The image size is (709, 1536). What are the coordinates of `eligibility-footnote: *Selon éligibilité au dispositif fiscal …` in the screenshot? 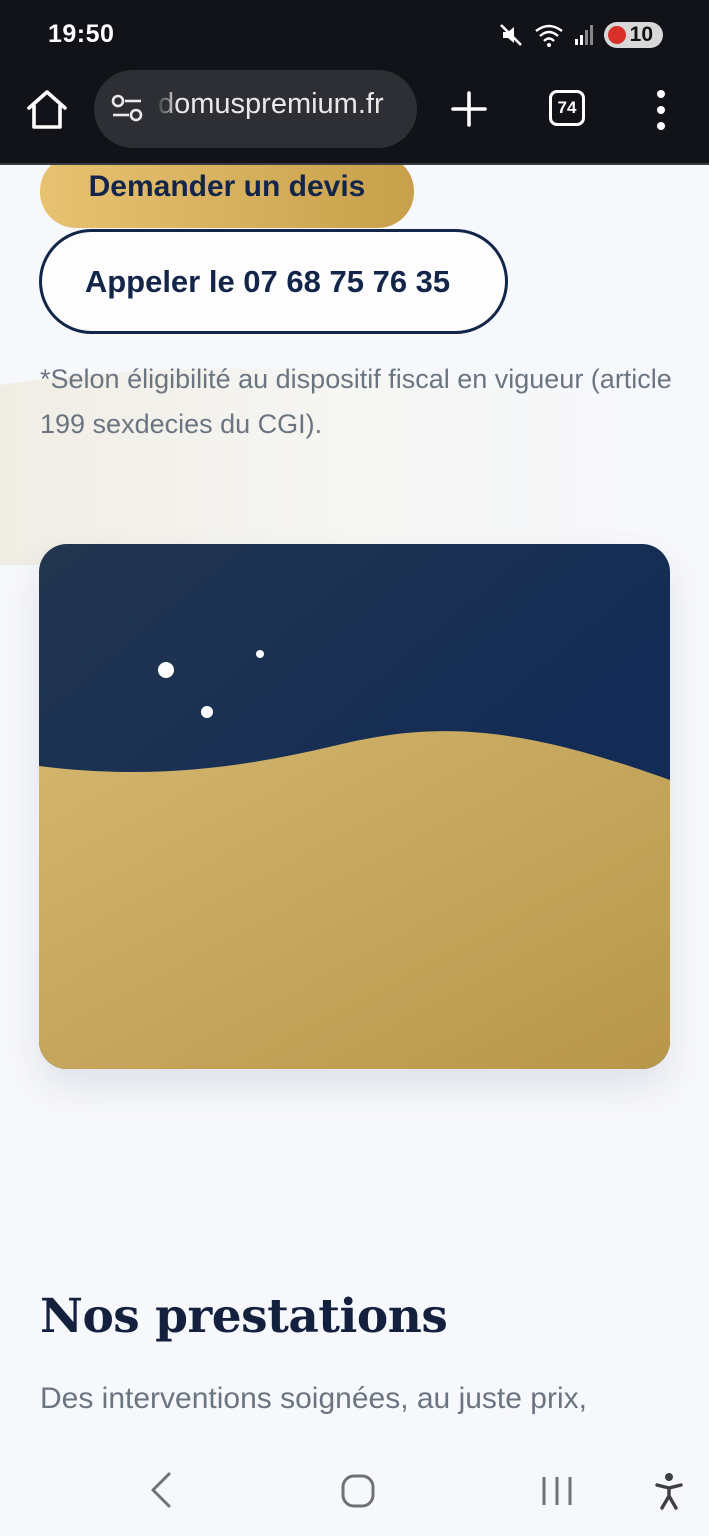 It's located at (356, 401).